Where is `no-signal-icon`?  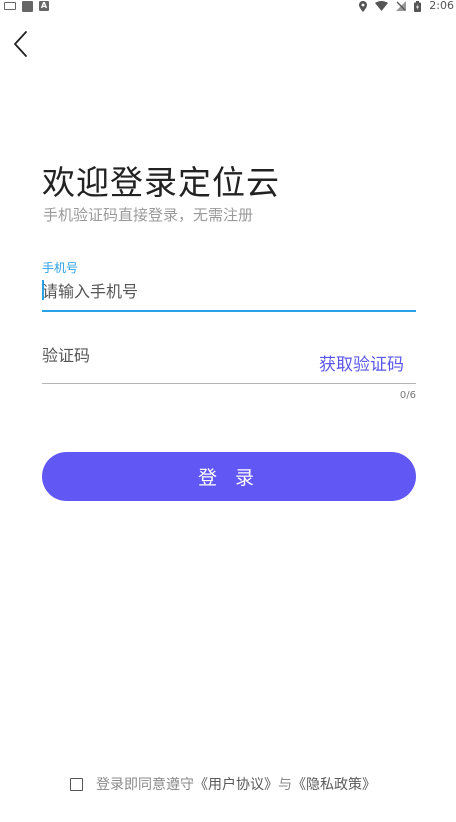
no-signal-icon is located at coordinates (401, 6).